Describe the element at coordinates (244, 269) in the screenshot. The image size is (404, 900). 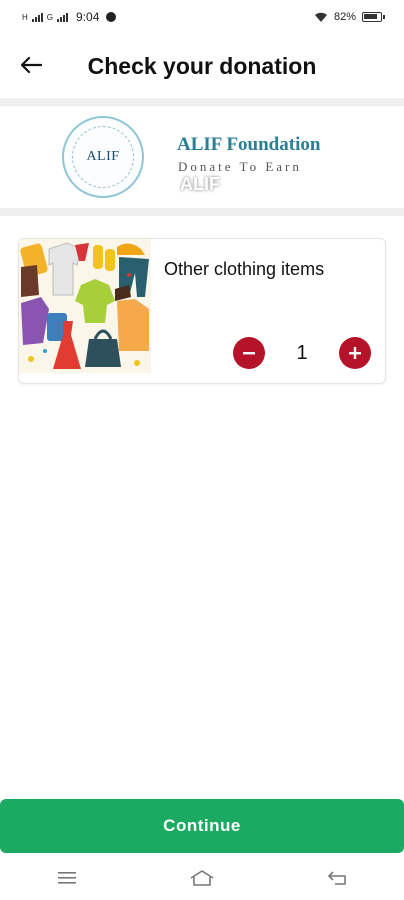
I see `item-name: Other clothing items` at that location.